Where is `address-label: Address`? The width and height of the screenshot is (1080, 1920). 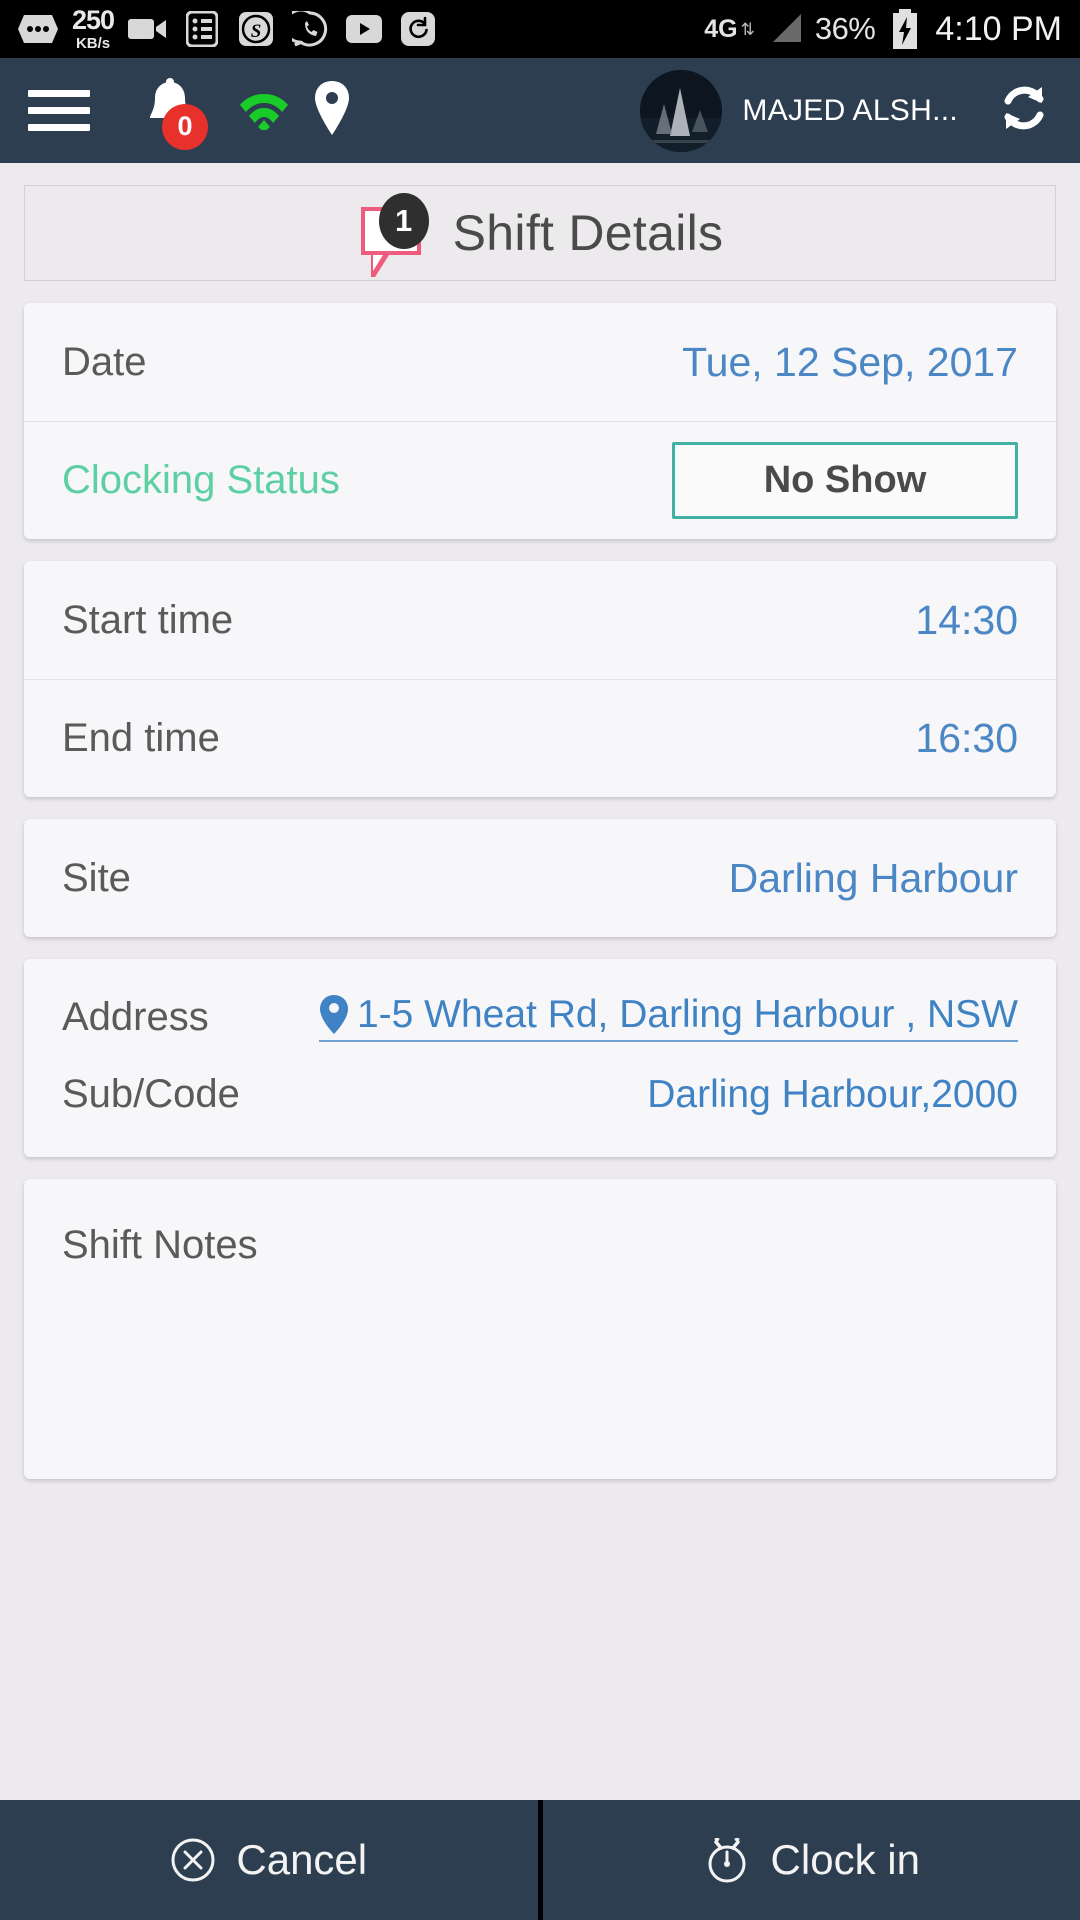
address-label: Address is located at coordinates (135, 1017).